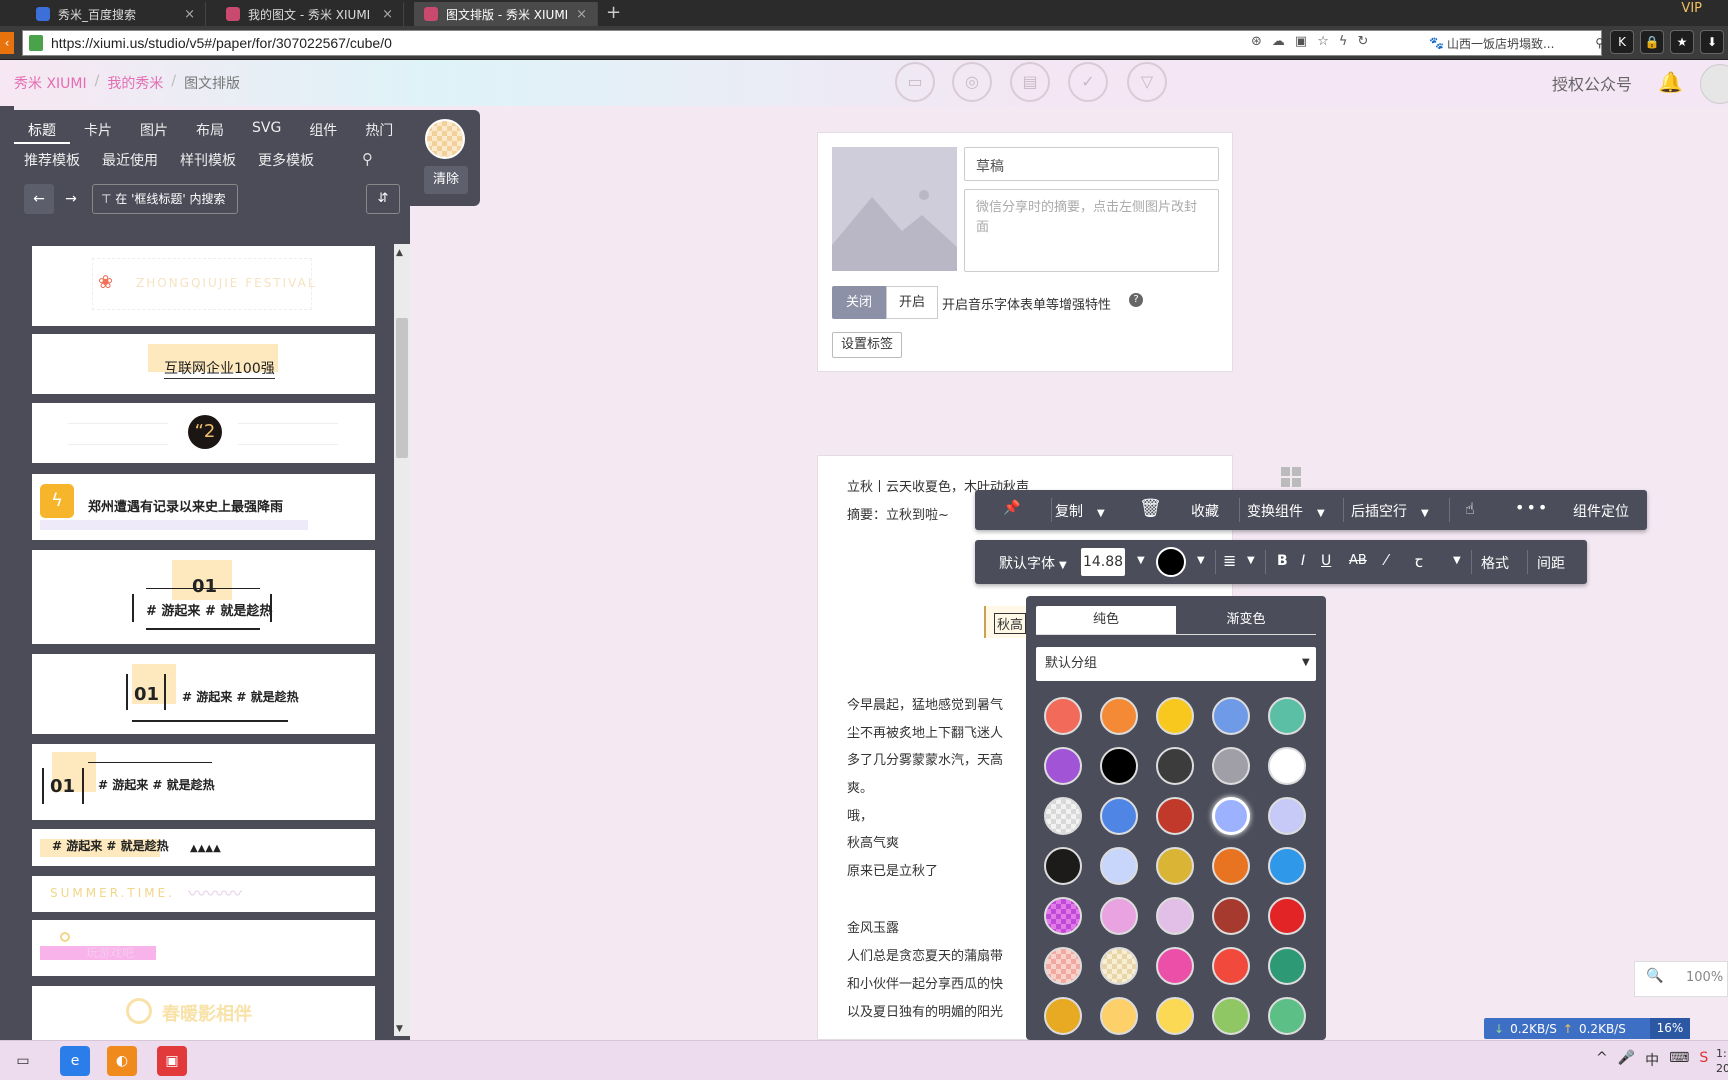 The image size is (1728, 1080). I want to click on article-paragraph: 尘不再被炙地上下翻飞迷人, so click(925, 731).